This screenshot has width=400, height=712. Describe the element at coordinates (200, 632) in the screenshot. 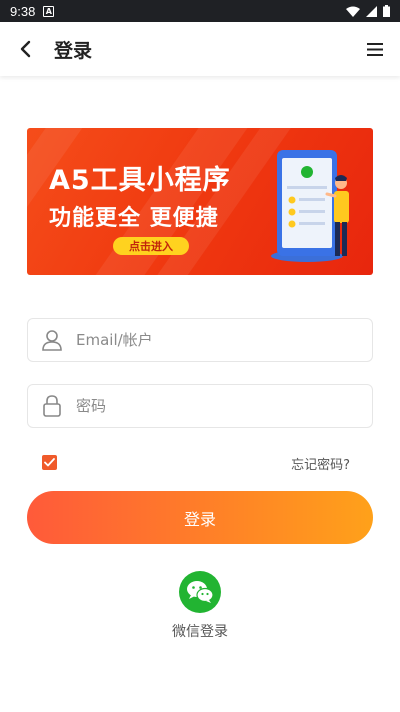

I see `wechat-login-label: 微信登录` at that location.